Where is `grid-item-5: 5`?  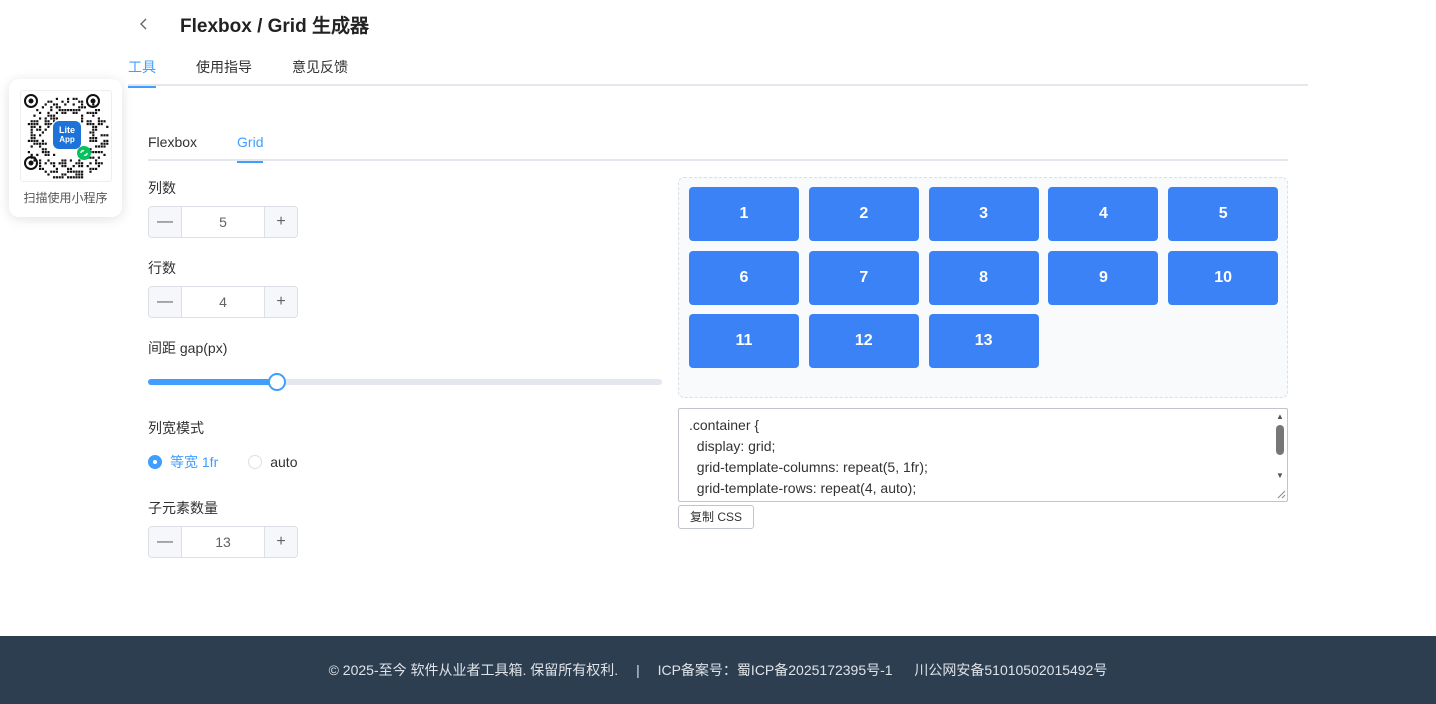
grid-item-5: 5 is located at coordinates (1223, 214).